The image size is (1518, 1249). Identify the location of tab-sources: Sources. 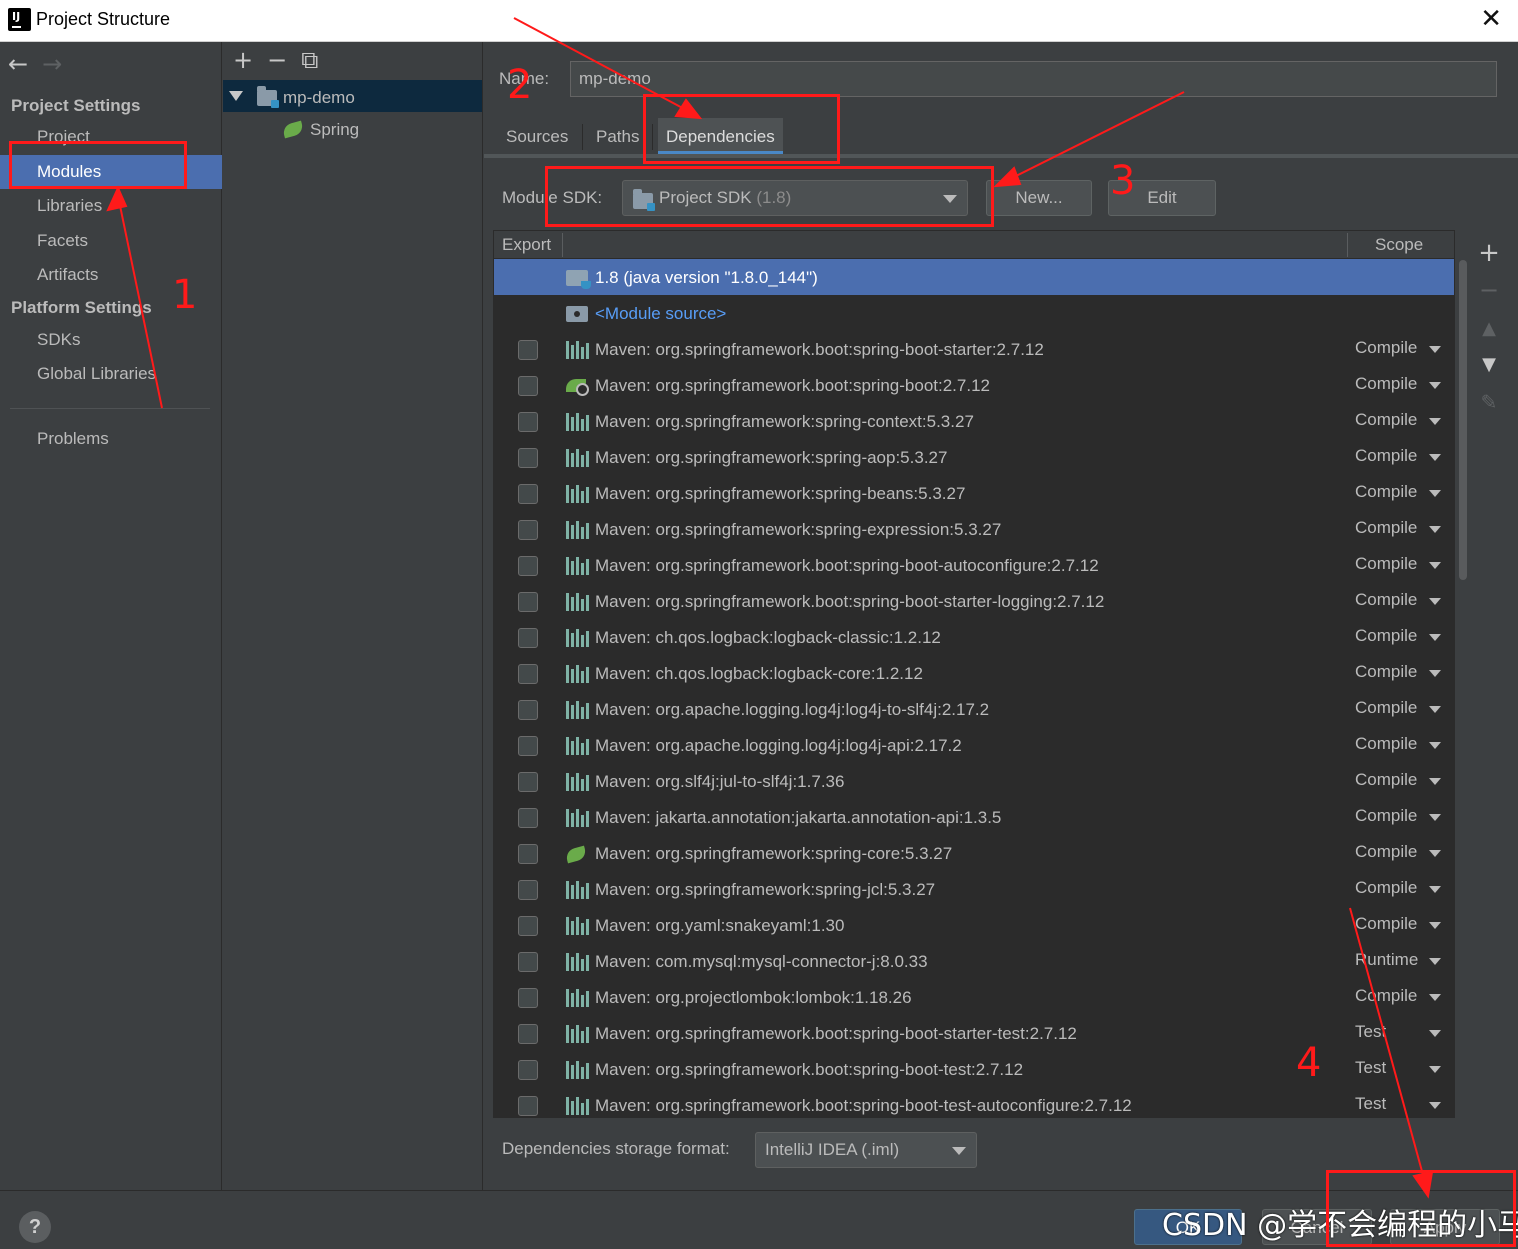
(537, 136).